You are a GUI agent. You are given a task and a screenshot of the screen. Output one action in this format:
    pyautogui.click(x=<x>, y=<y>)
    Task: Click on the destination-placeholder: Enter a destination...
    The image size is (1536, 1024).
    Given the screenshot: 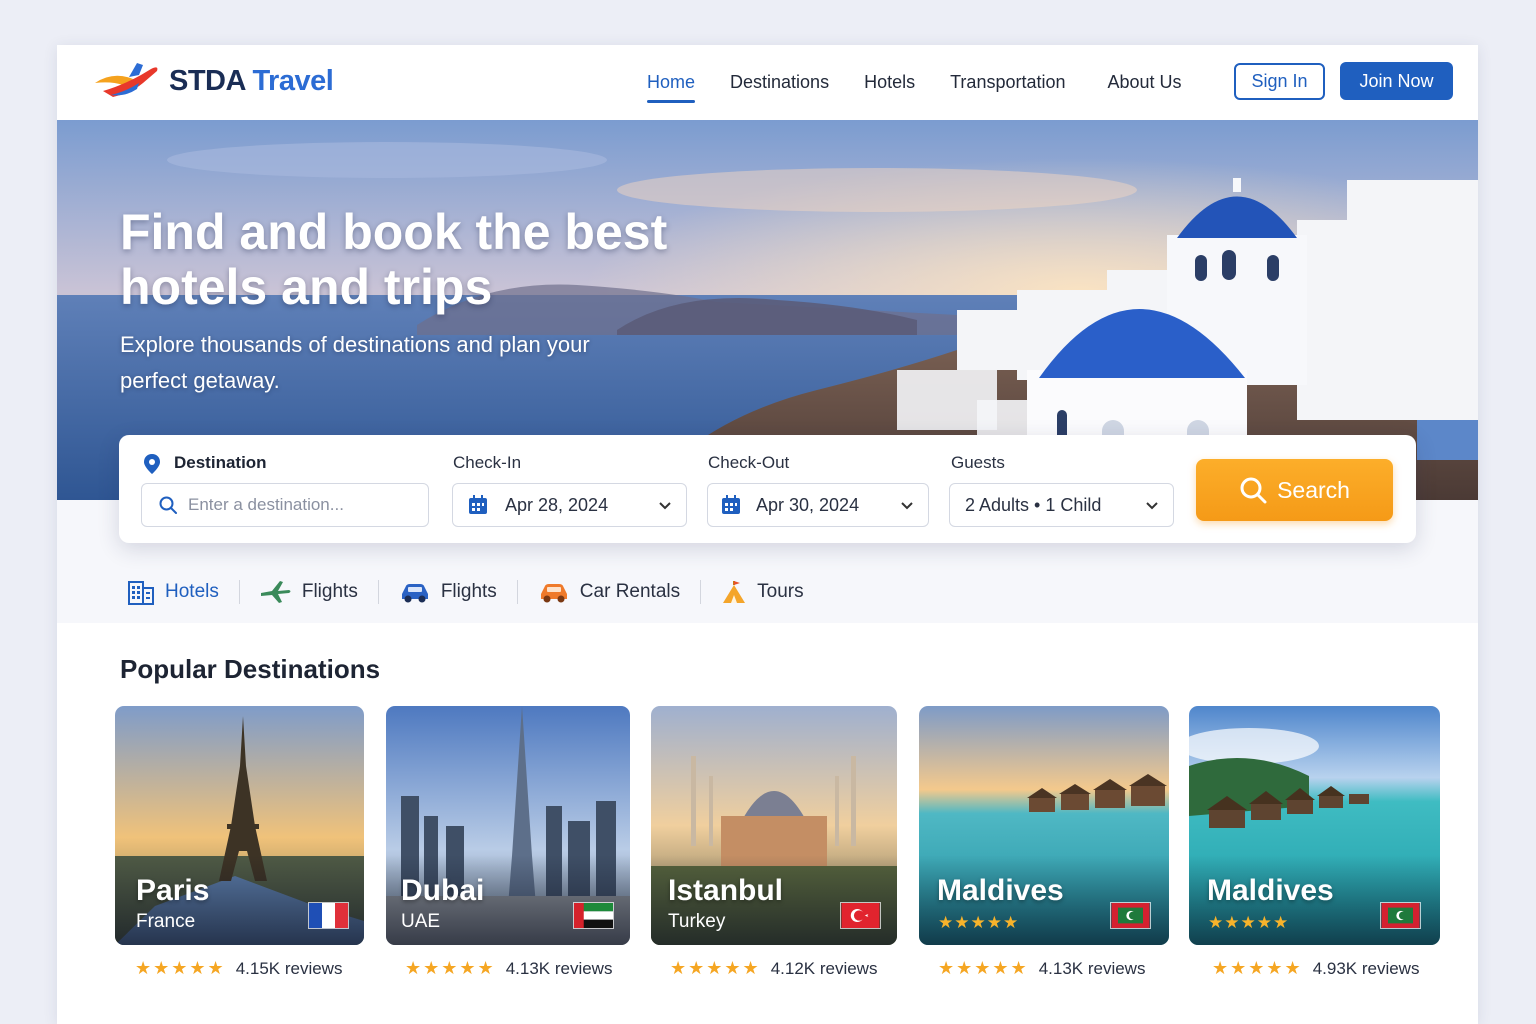 What is the action you would take?
    pyautogui.click(x=266, y=504)
    